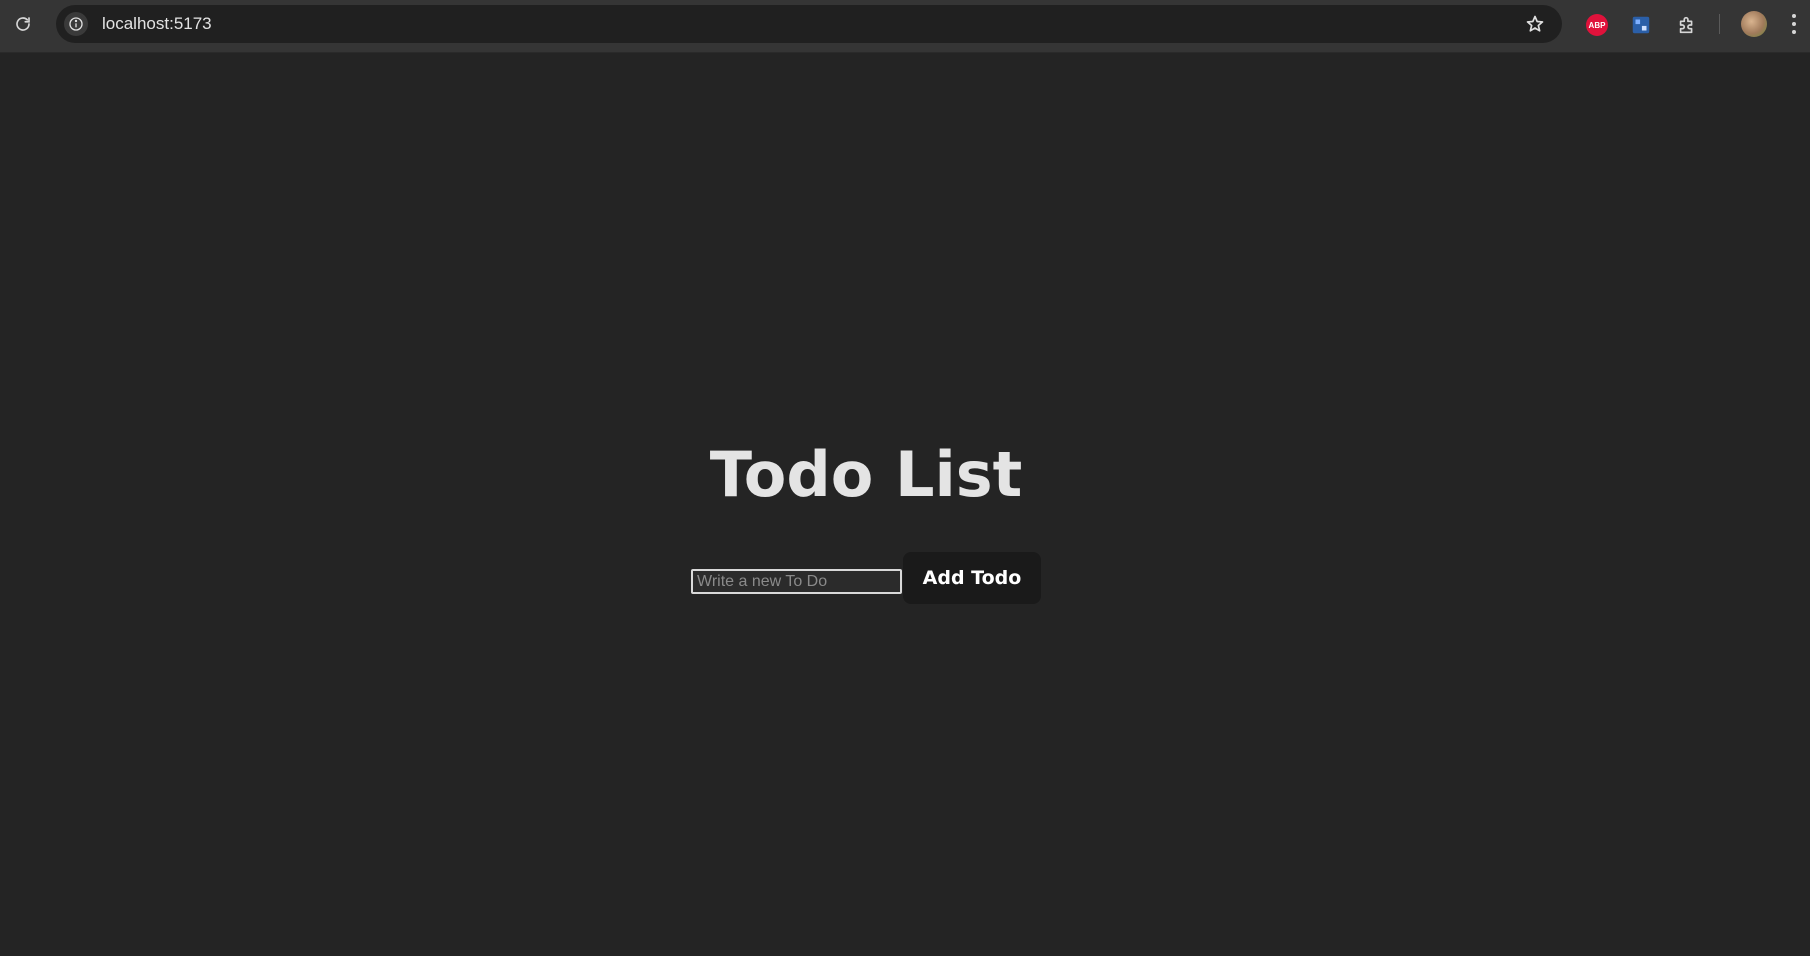 The image size is (1810, 956). I want to click on bookmark-star-icon, so click(1535, 24).